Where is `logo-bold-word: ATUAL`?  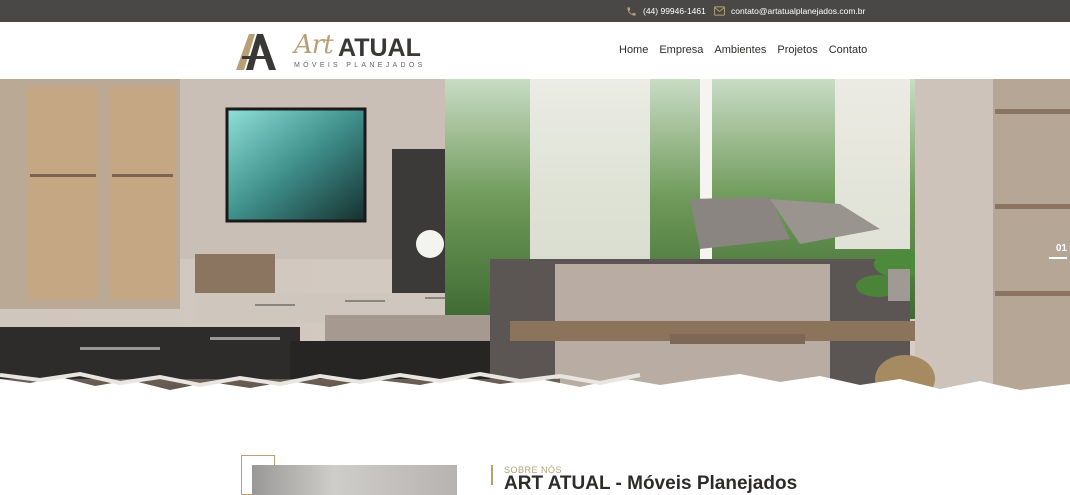 logo-bold-word: ATUAL is located at coordinates (379, 48).